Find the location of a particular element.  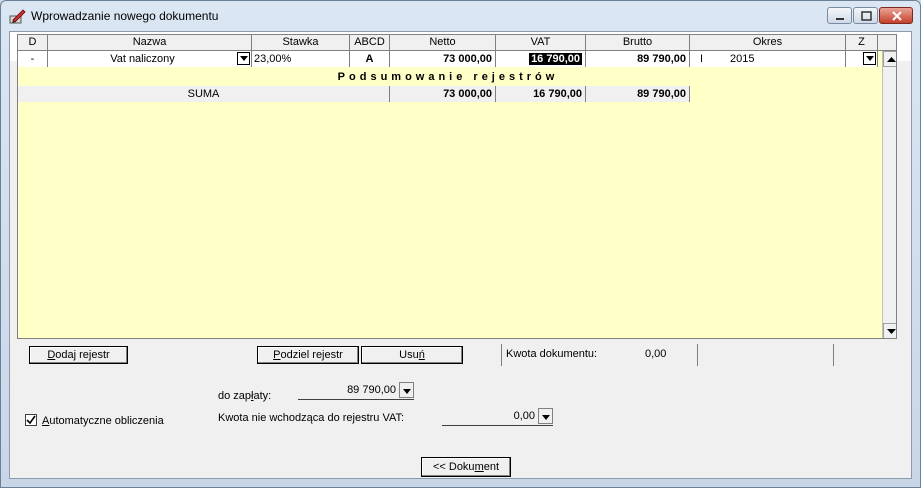

col-header-d: D is located at coordinates (33, 42).